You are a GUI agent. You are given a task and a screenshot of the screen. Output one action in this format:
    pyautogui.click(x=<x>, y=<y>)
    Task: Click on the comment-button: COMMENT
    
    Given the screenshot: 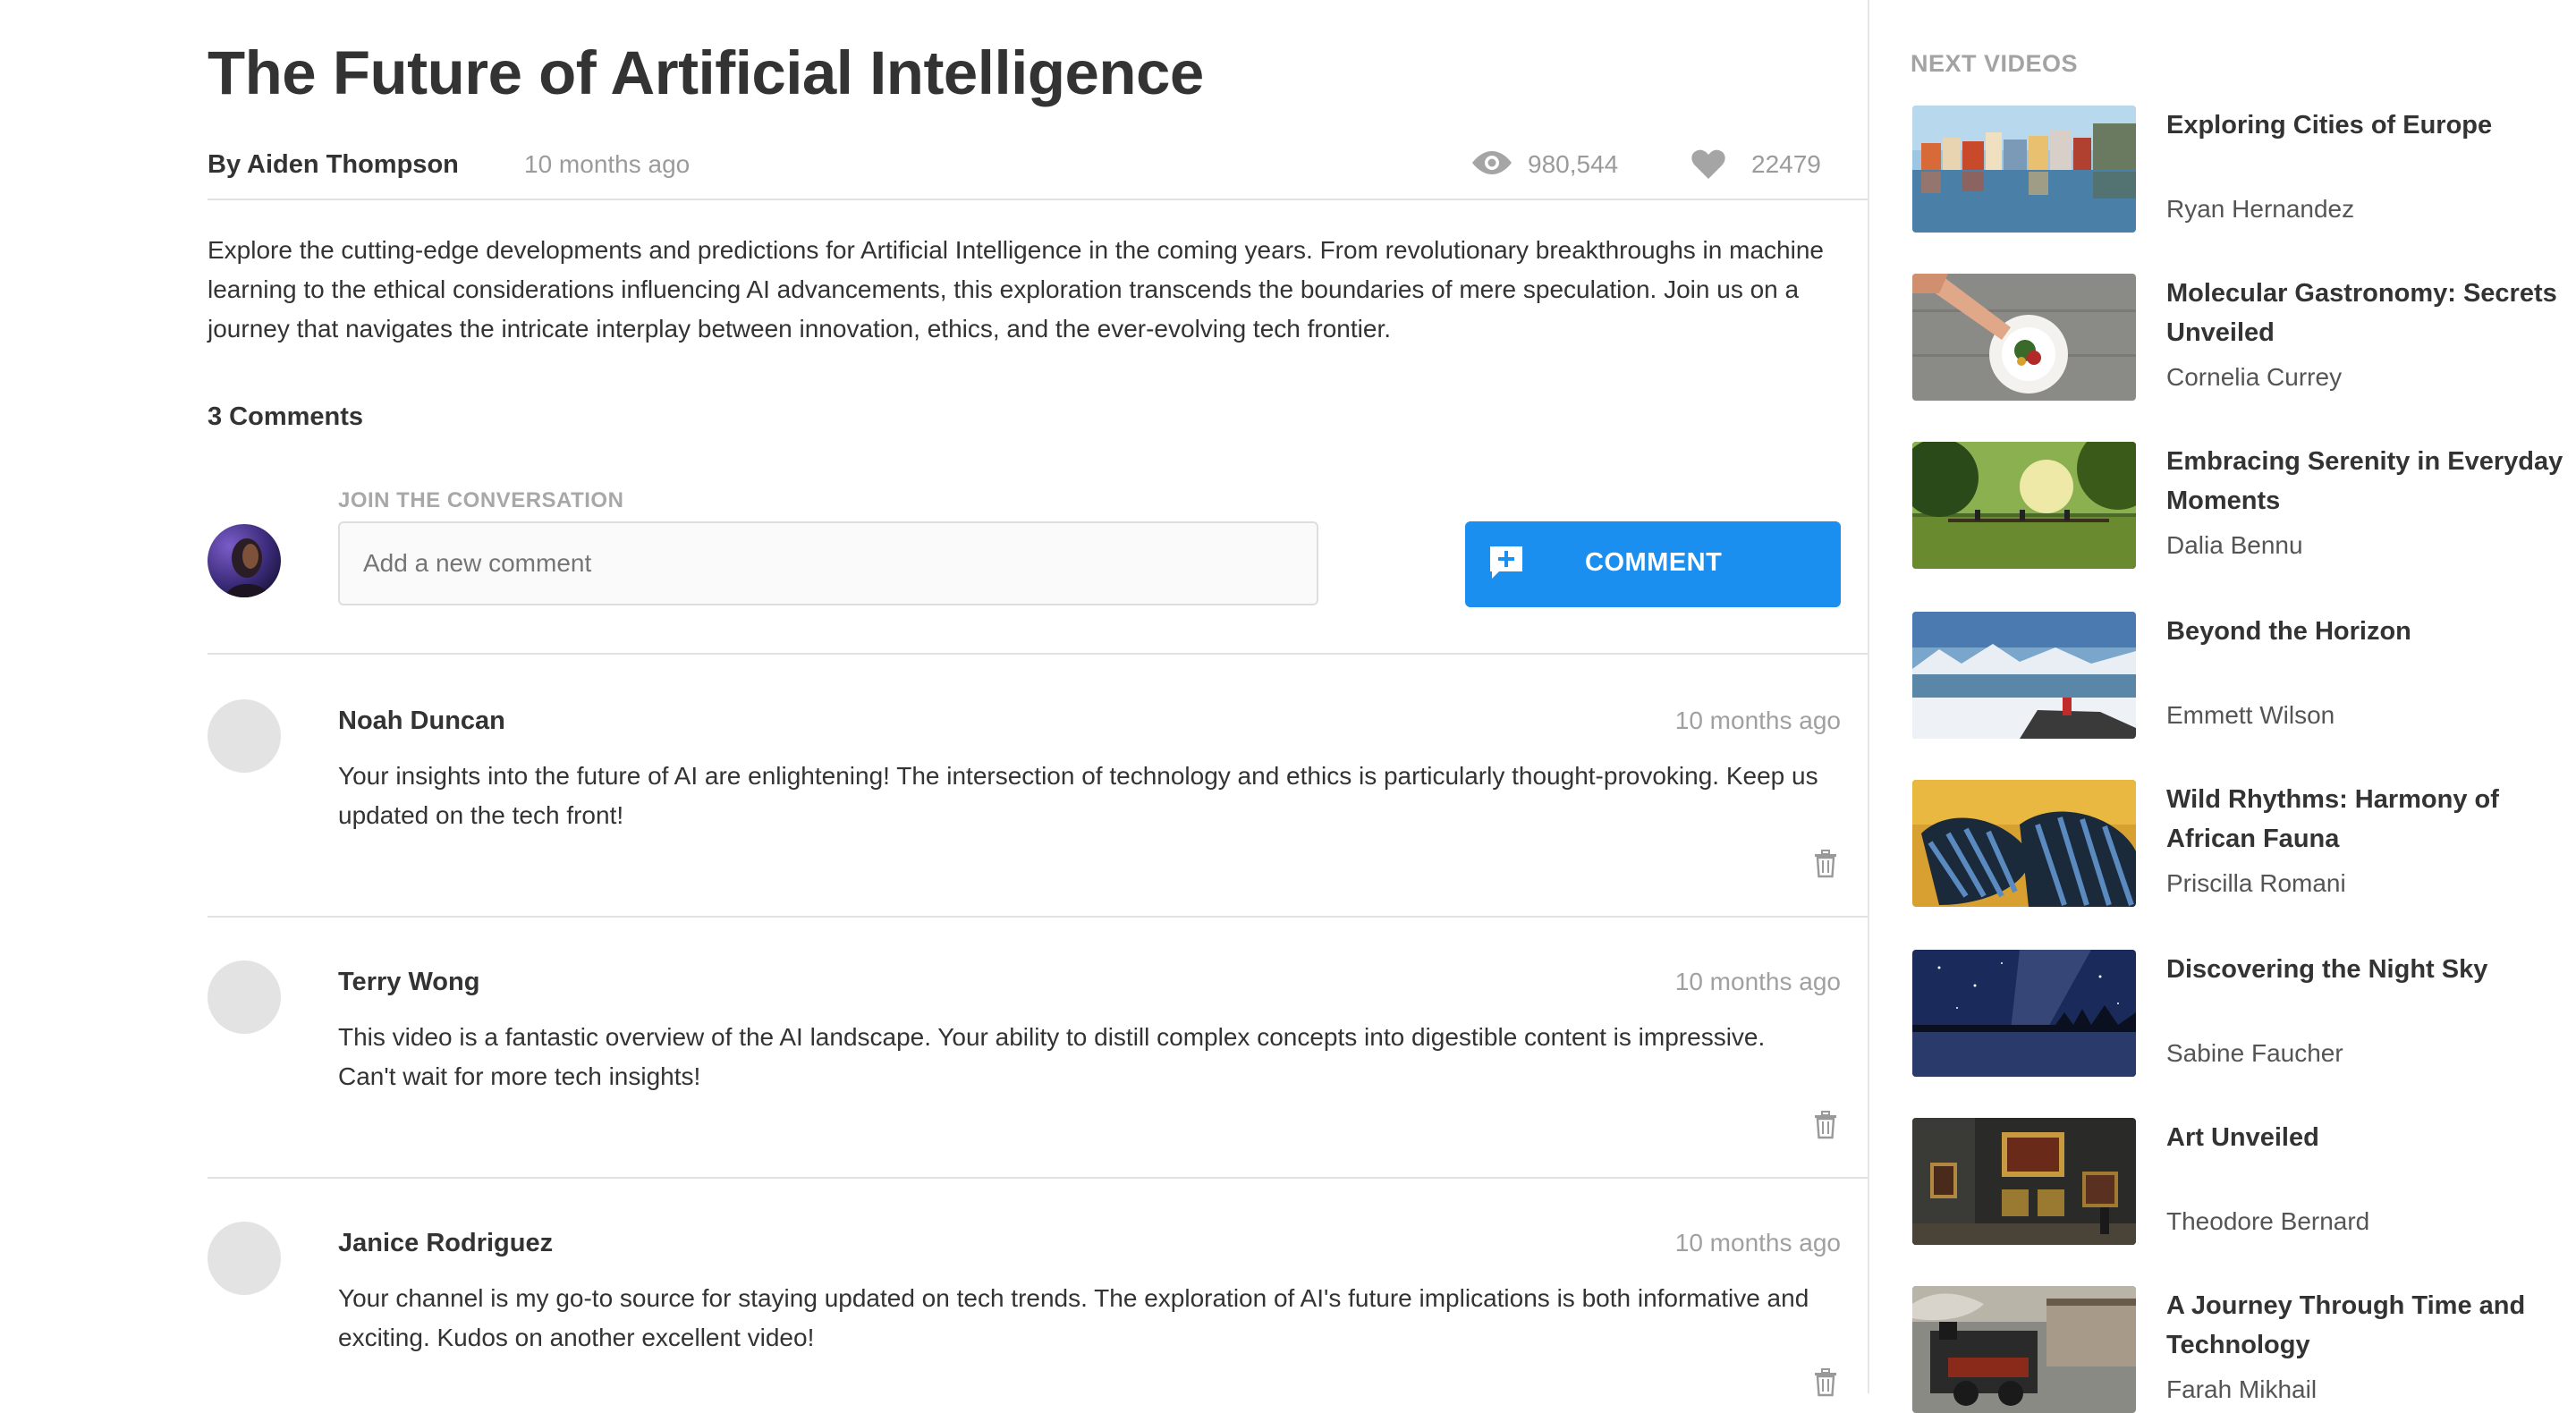 What is the action you would take?
    pyautogui.click(x=1653, y=564)
    